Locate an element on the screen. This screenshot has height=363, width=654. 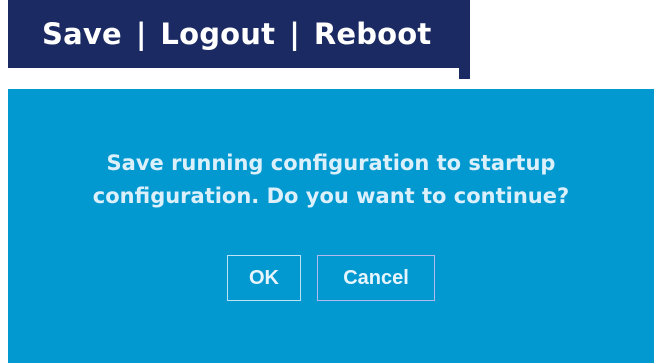
dialog-message-line: Save running configuration to startup is located at coordinates (331, 163).